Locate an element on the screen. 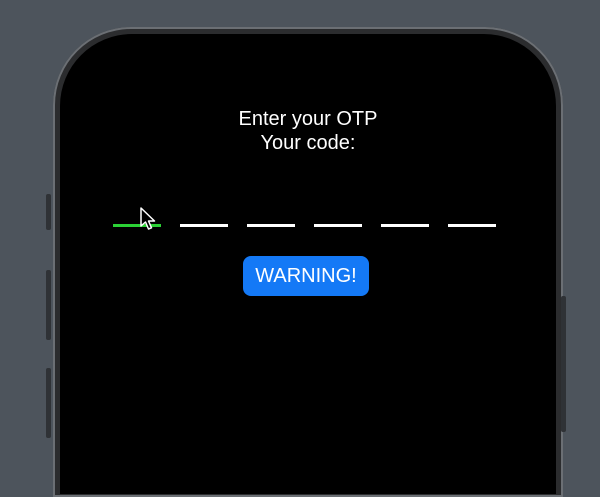 This screenshot has width=600, height=497. volume-up-button is located at coordinates (48, 305).